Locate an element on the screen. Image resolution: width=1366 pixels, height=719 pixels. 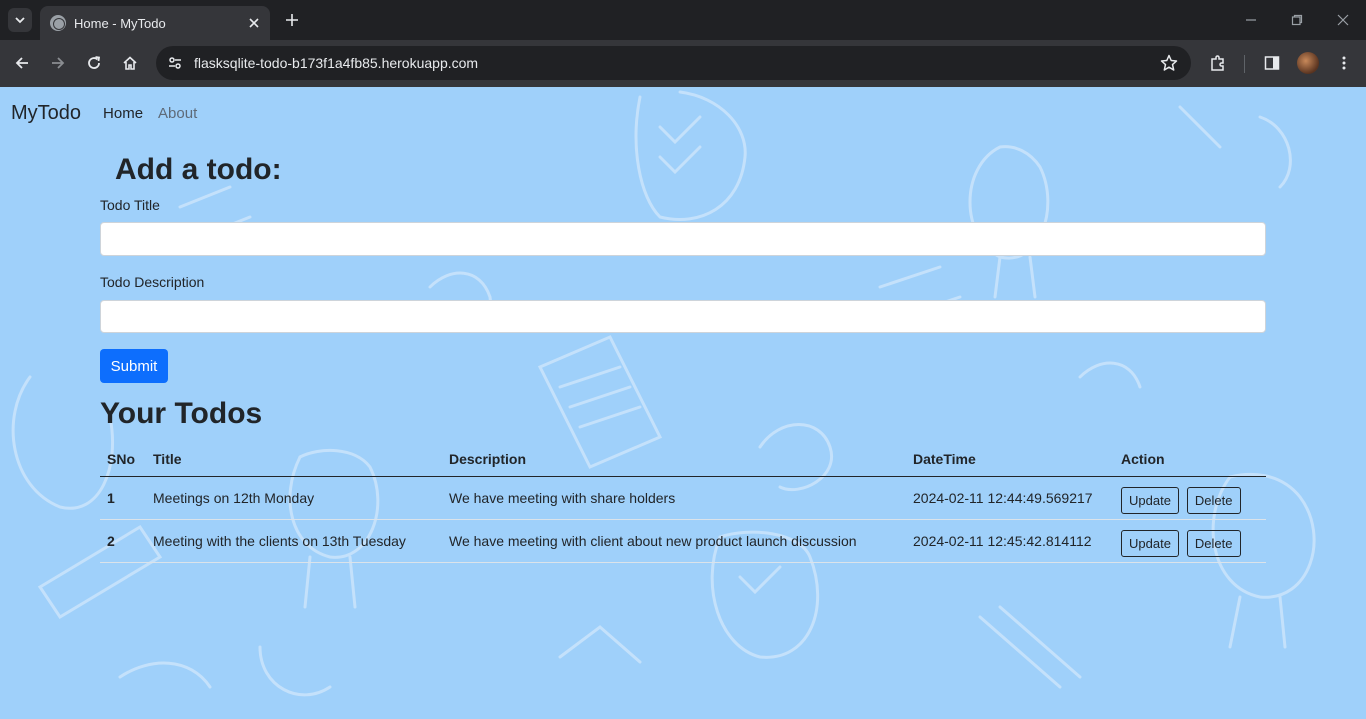
star-icon is located at coordinates (1169, 62).